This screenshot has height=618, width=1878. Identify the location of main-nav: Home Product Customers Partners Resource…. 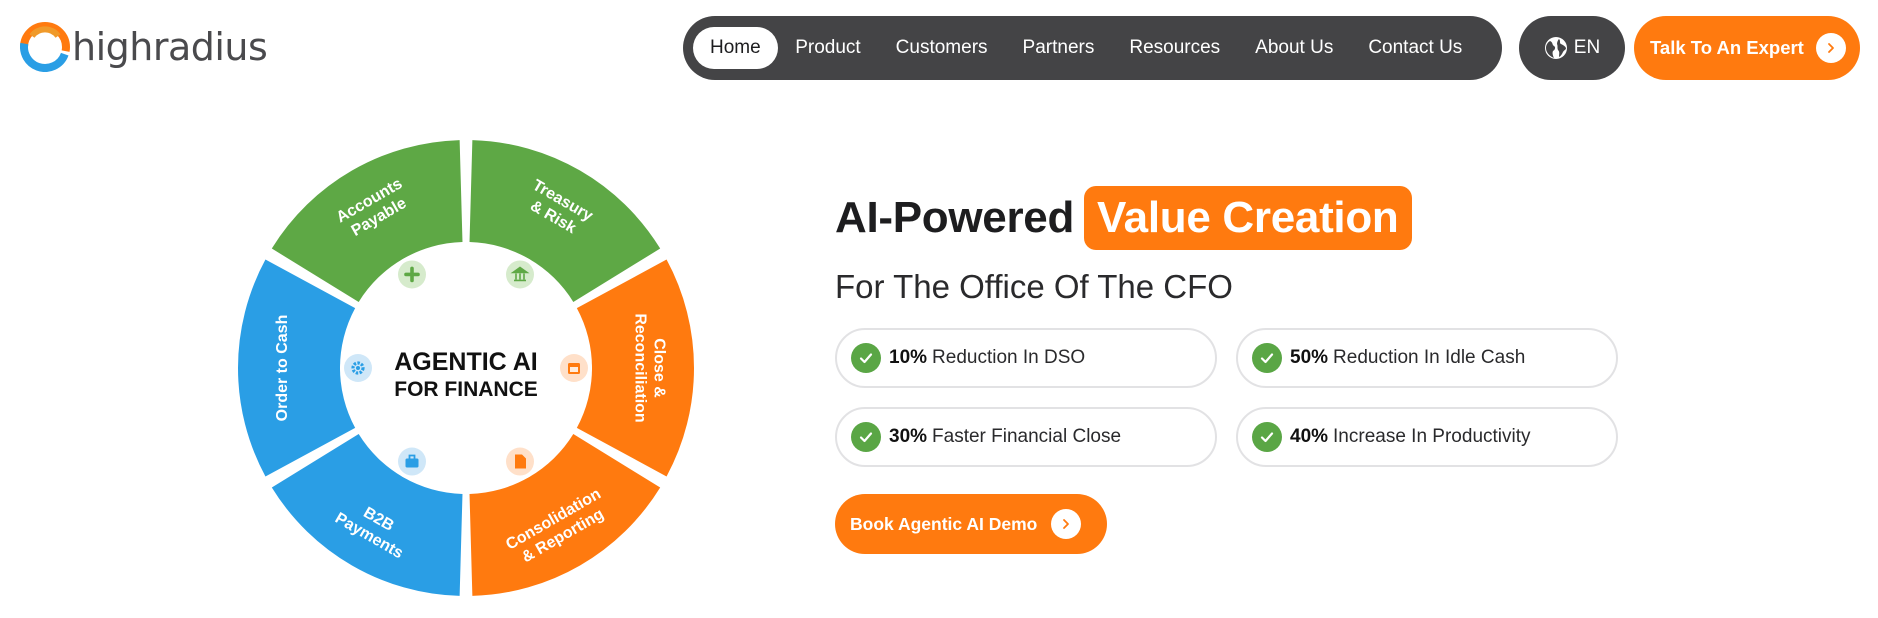
(1092, 48).